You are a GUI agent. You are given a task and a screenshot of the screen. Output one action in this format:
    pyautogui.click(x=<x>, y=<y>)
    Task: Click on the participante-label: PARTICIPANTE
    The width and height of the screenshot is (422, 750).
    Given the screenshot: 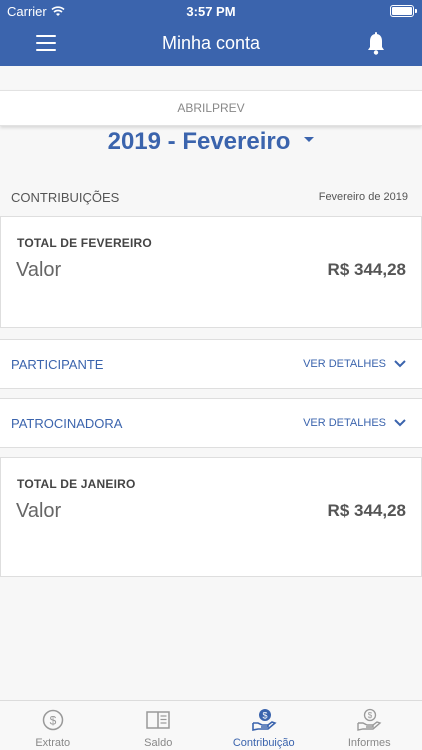 What is the action you would take?
    pyautogui.click(x=57, y=364)
    